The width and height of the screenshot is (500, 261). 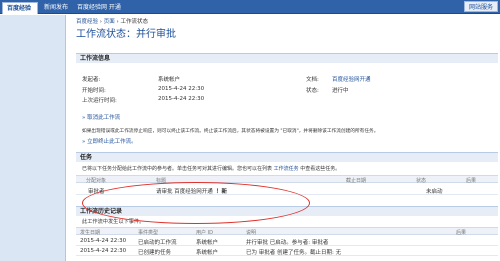 What do you see at coordinates (312, 91) in the screenshot?
I see `status-label: 状态:` at bounding box center [312, 91].